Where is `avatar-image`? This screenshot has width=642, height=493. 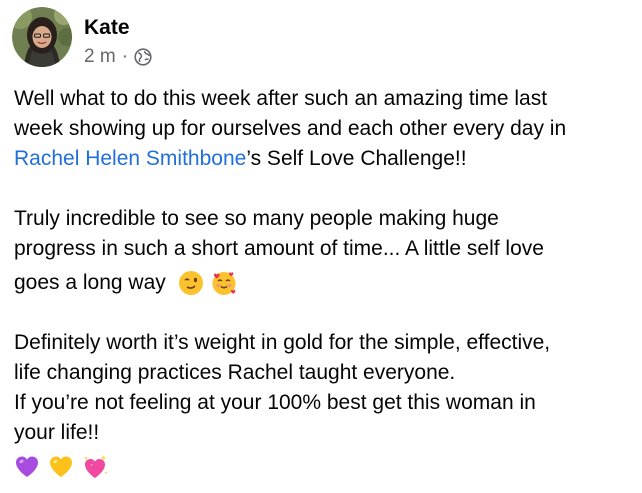 avatar-image is located at coordinates (42, 37).